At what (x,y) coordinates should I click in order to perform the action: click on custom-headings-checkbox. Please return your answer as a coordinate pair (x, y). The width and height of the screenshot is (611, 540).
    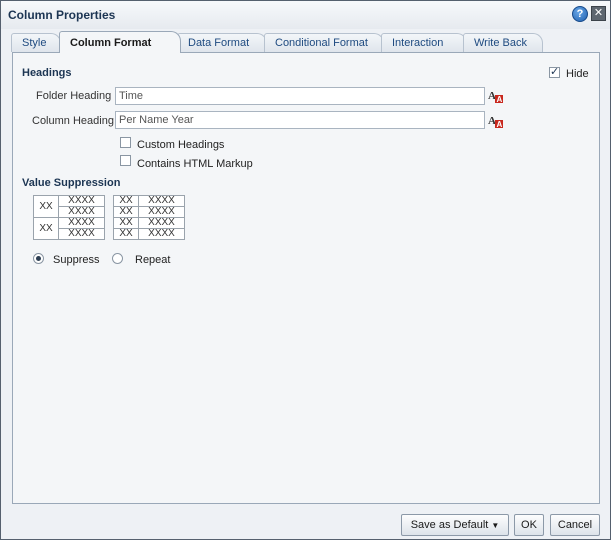
    Looking at the image, I should click on (125, 142).